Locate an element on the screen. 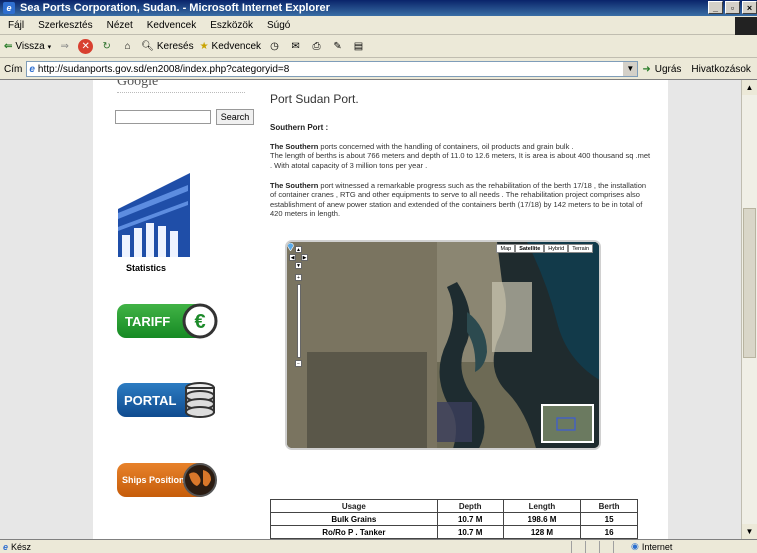 The height and width of the screenshot is (553, 757). globe-icon is located at coordinates (200, 480).